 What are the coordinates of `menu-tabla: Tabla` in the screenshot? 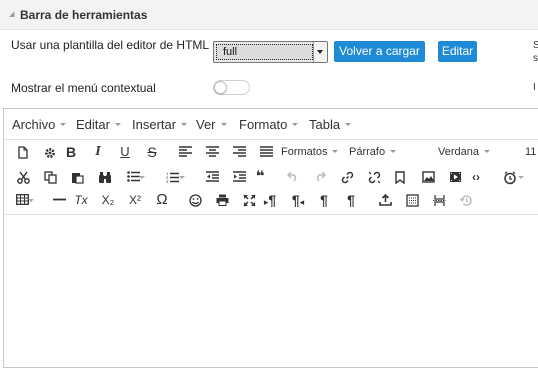 It's located at (330, 124).